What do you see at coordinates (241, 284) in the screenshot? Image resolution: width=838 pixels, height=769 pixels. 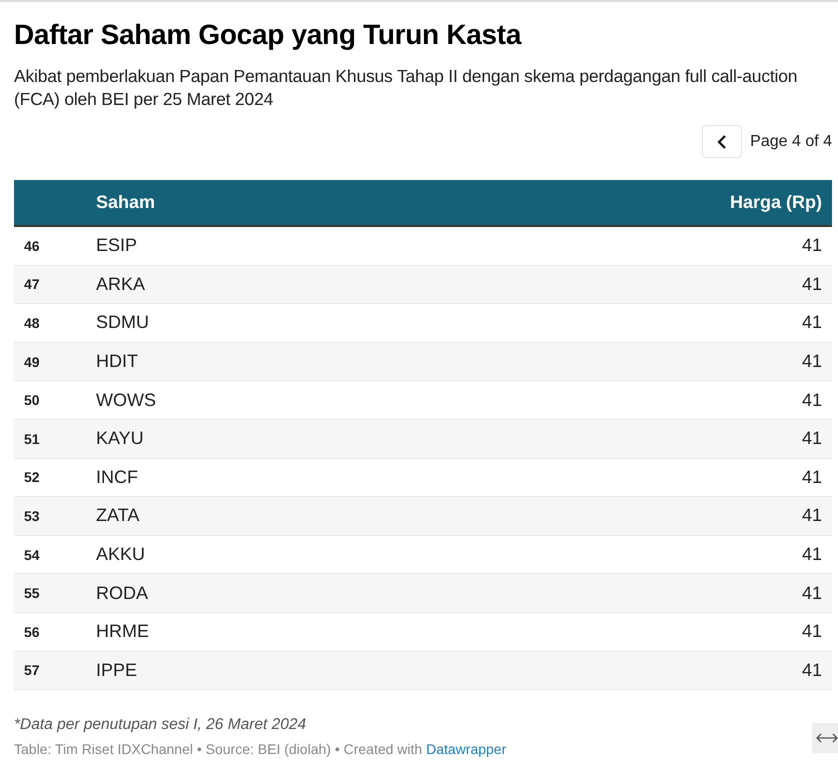 I see `table-cell: ARKA` at bounding box center [241, 284].